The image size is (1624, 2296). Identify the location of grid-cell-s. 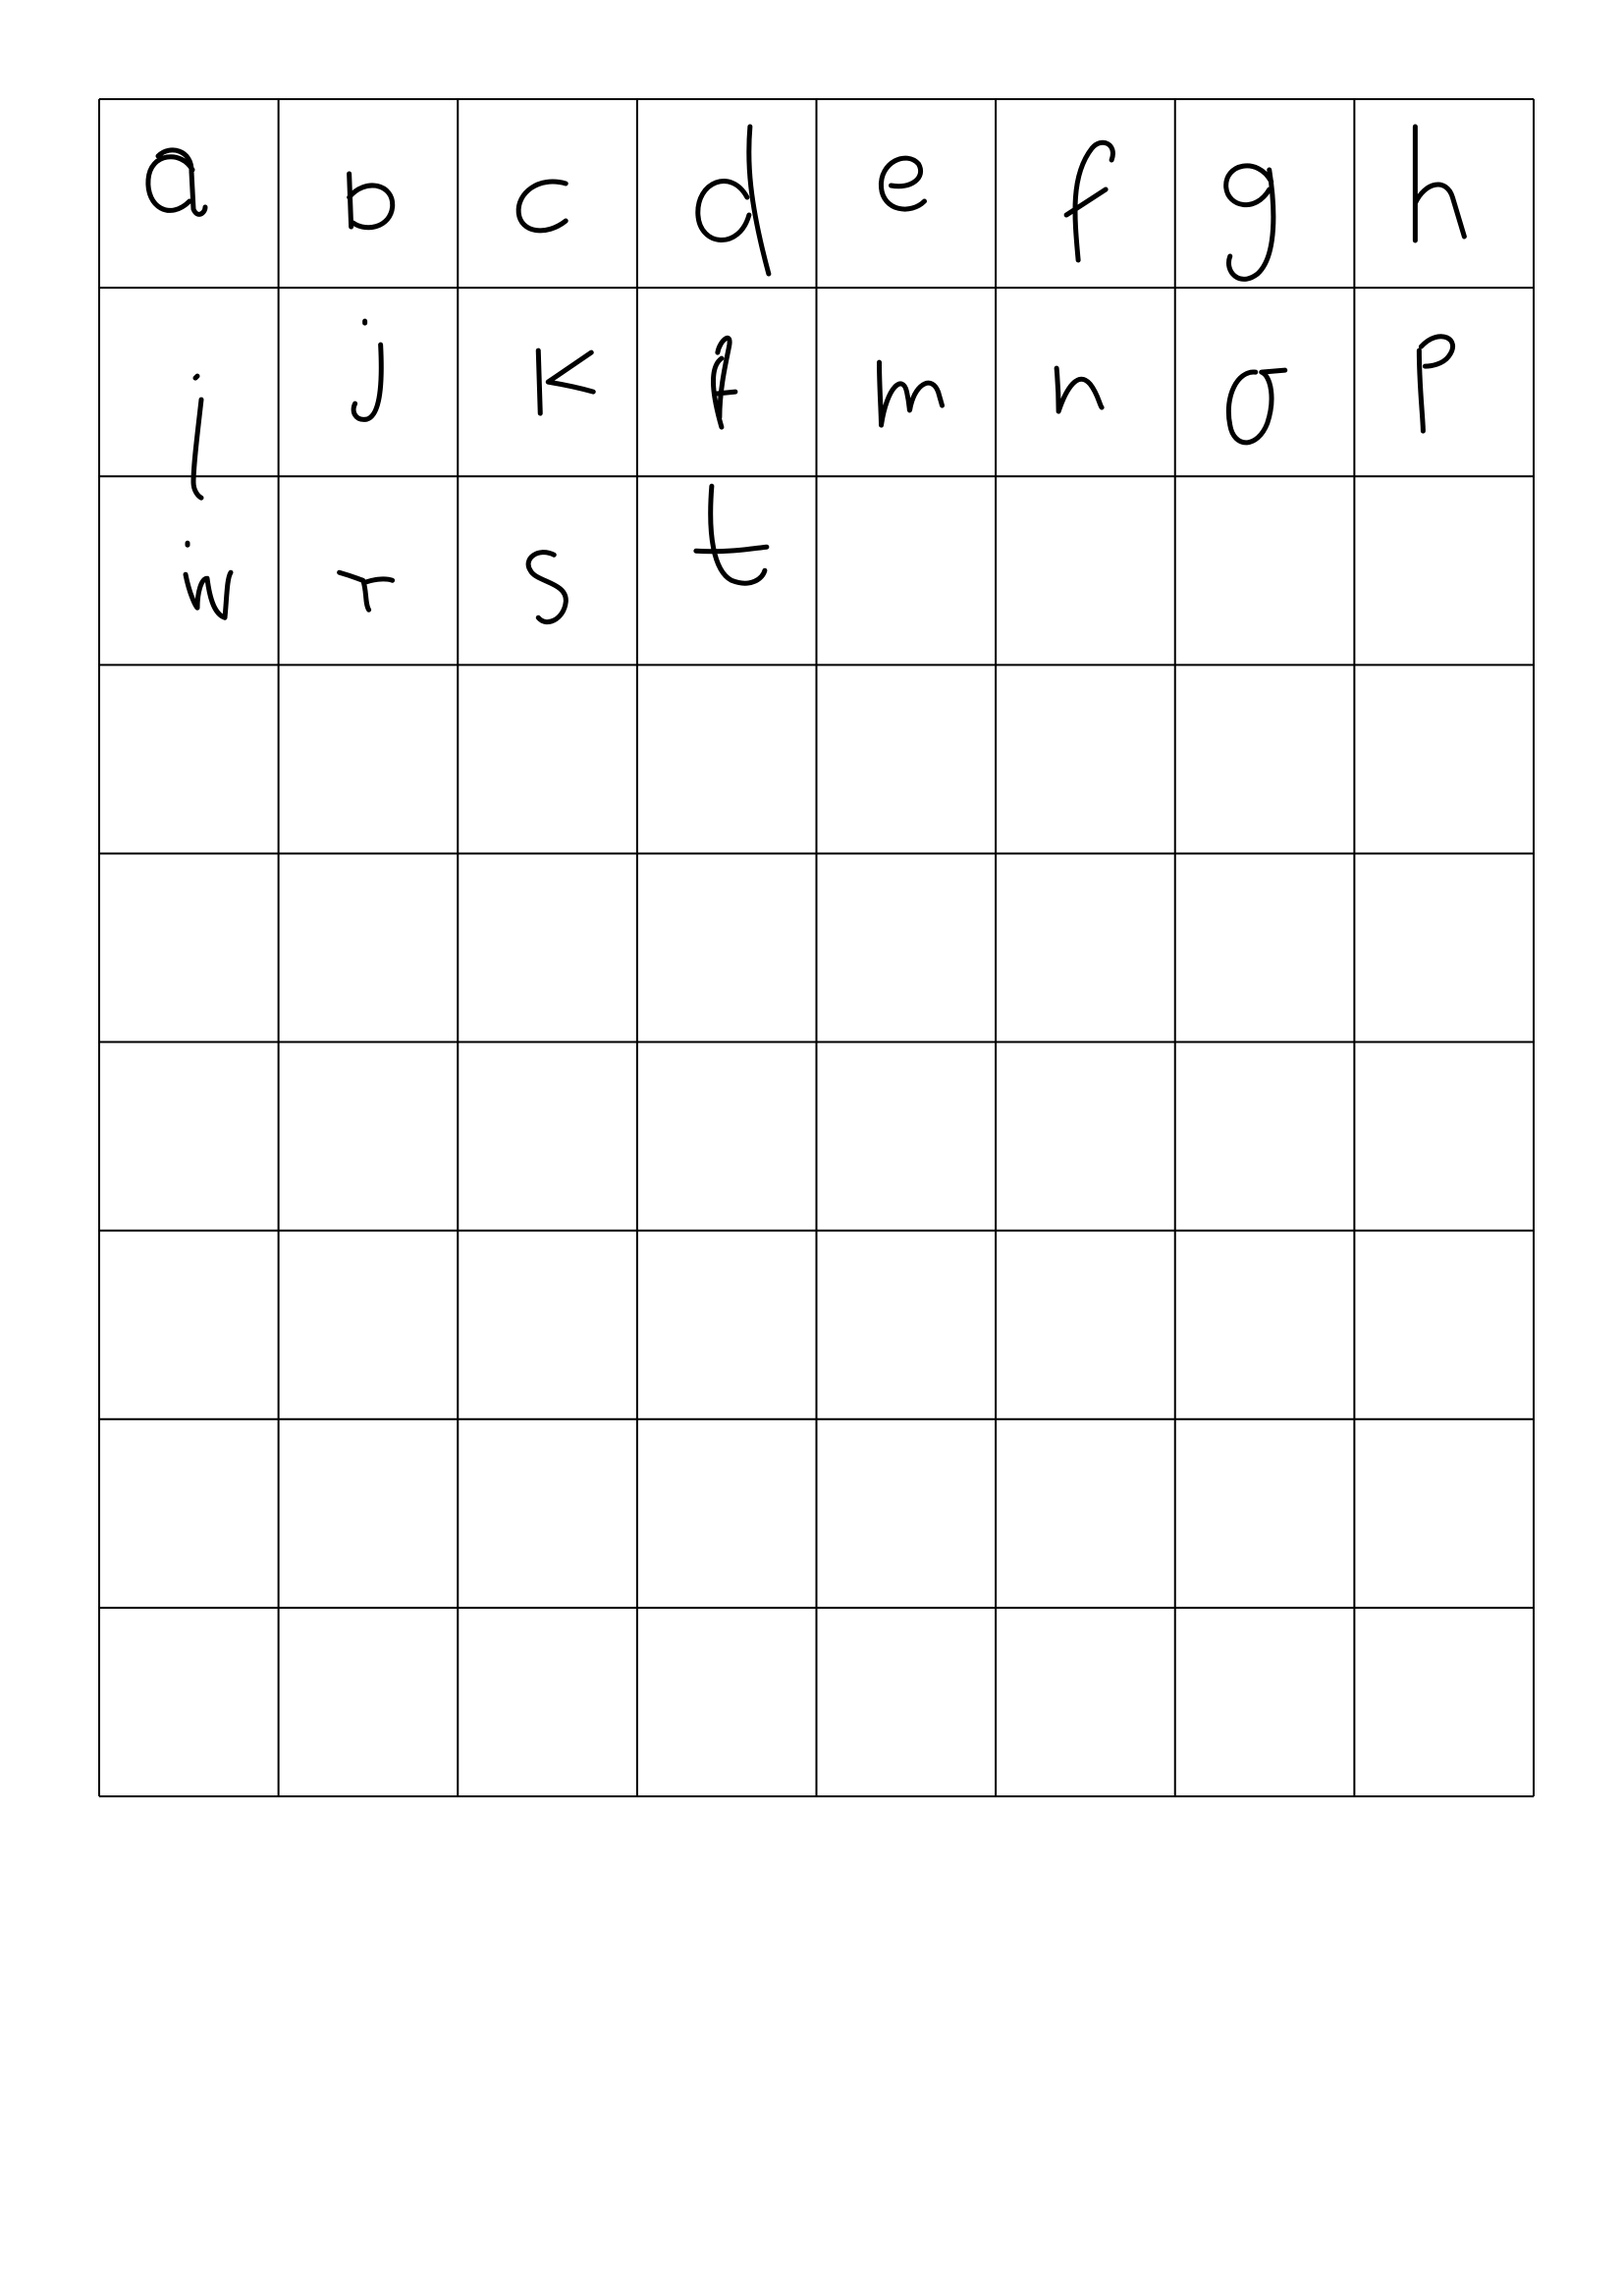
(547, 571).